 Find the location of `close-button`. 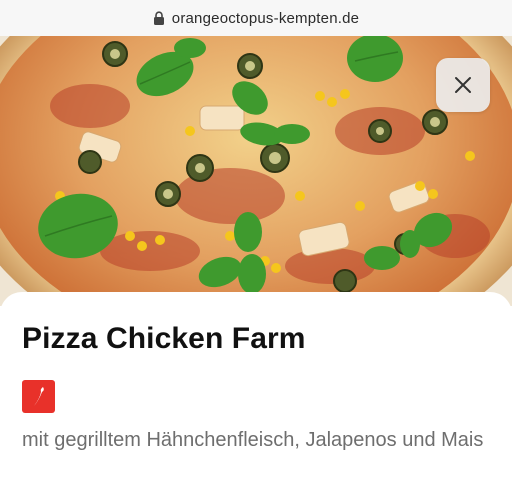

close-button is located at coordinates (463, 85).